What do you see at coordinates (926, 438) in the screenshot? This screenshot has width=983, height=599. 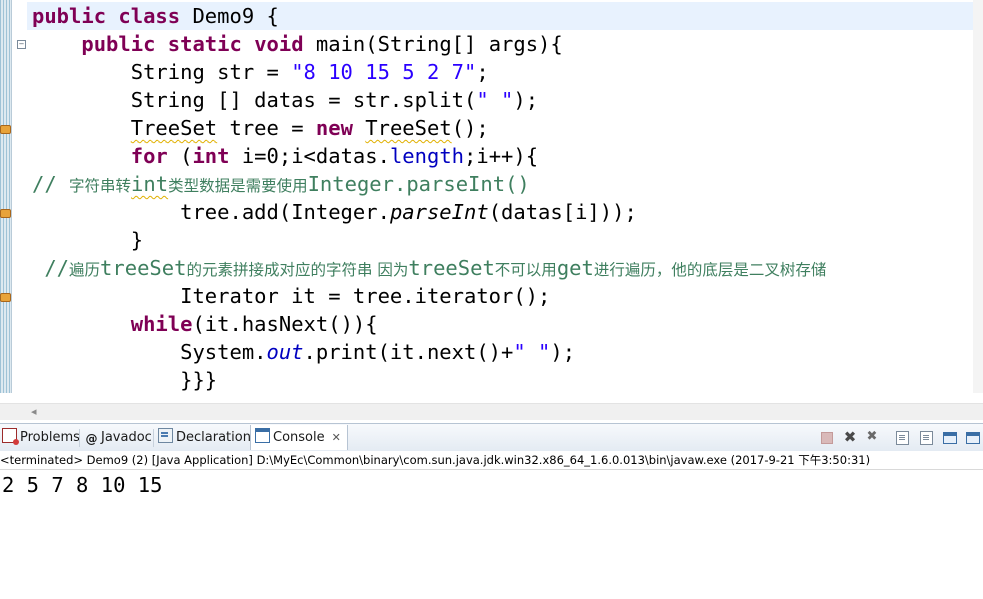 I see `show-console-icon` at bounding box center [926, 438].